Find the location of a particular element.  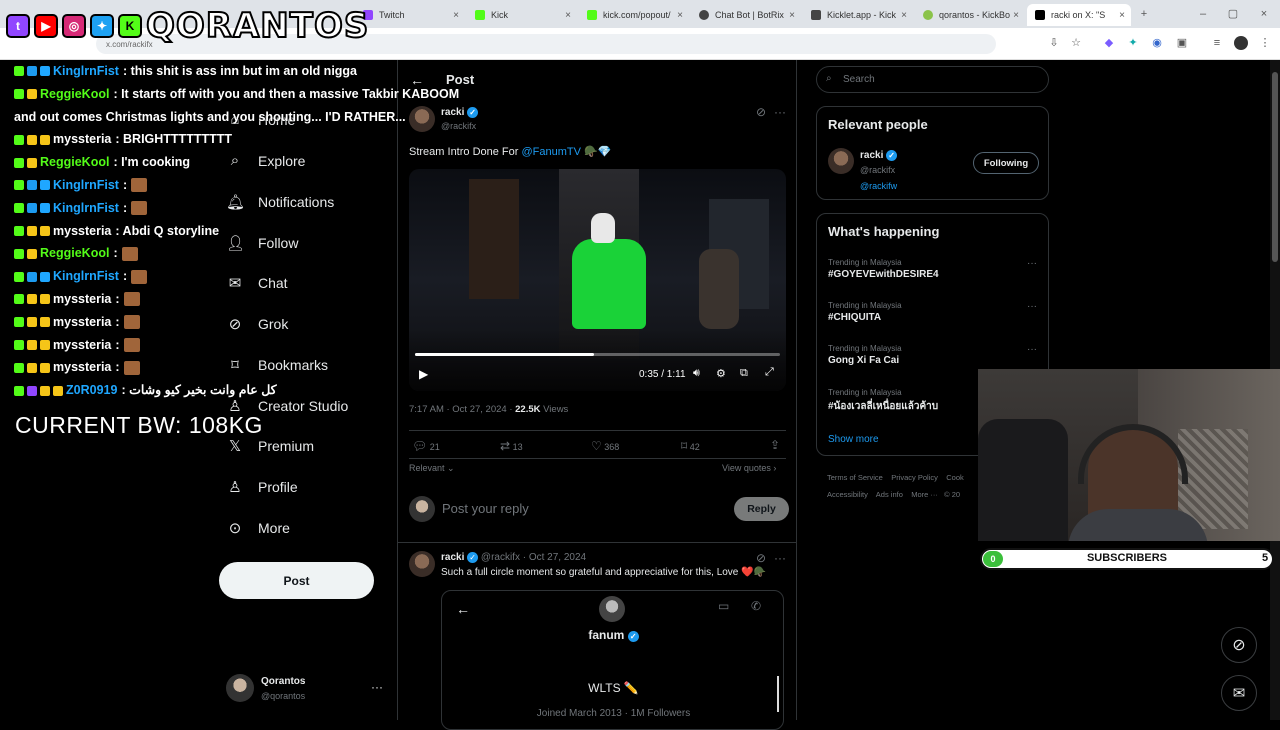

like-action: ♡ 368 is located at coordinates (605, 446).